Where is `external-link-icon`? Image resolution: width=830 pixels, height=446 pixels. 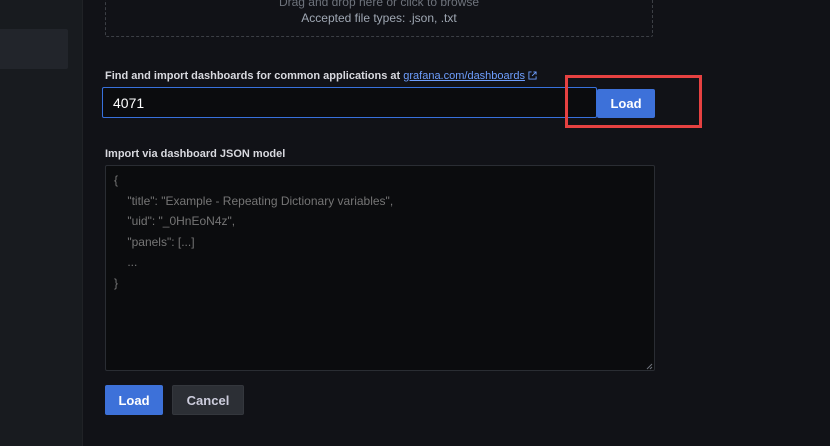
external-link-icon is located at coordinates (531, 76).